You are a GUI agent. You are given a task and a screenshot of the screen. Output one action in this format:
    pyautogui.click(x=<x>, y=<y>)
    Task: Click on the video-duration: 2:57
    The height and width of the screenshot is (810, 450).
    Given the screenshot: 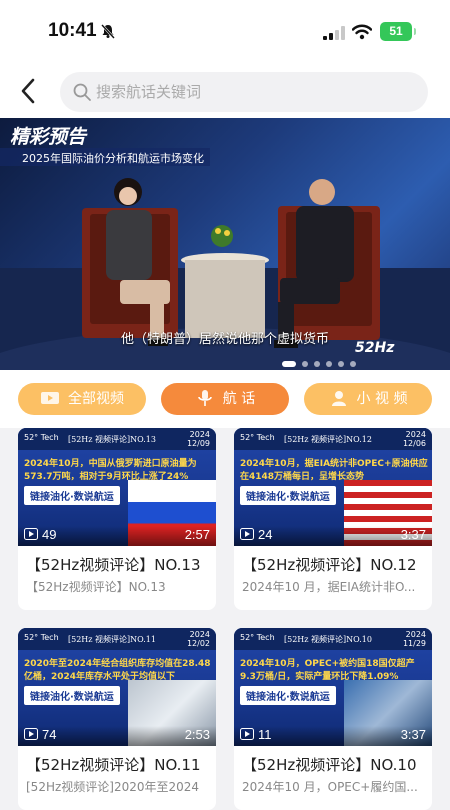 What is the action you would take?
    pyautogui.click(x=197, y=534)
    